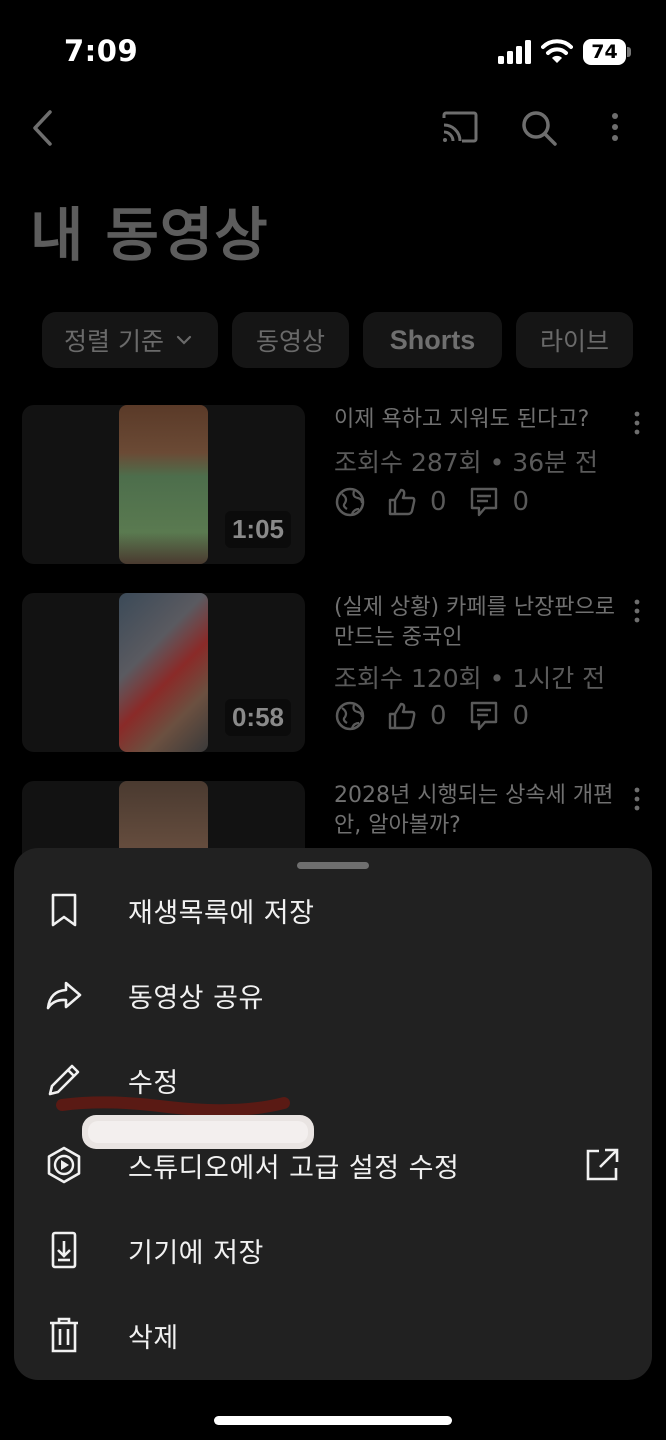  I want to click on chevron-down-icon, so click(184, 340).